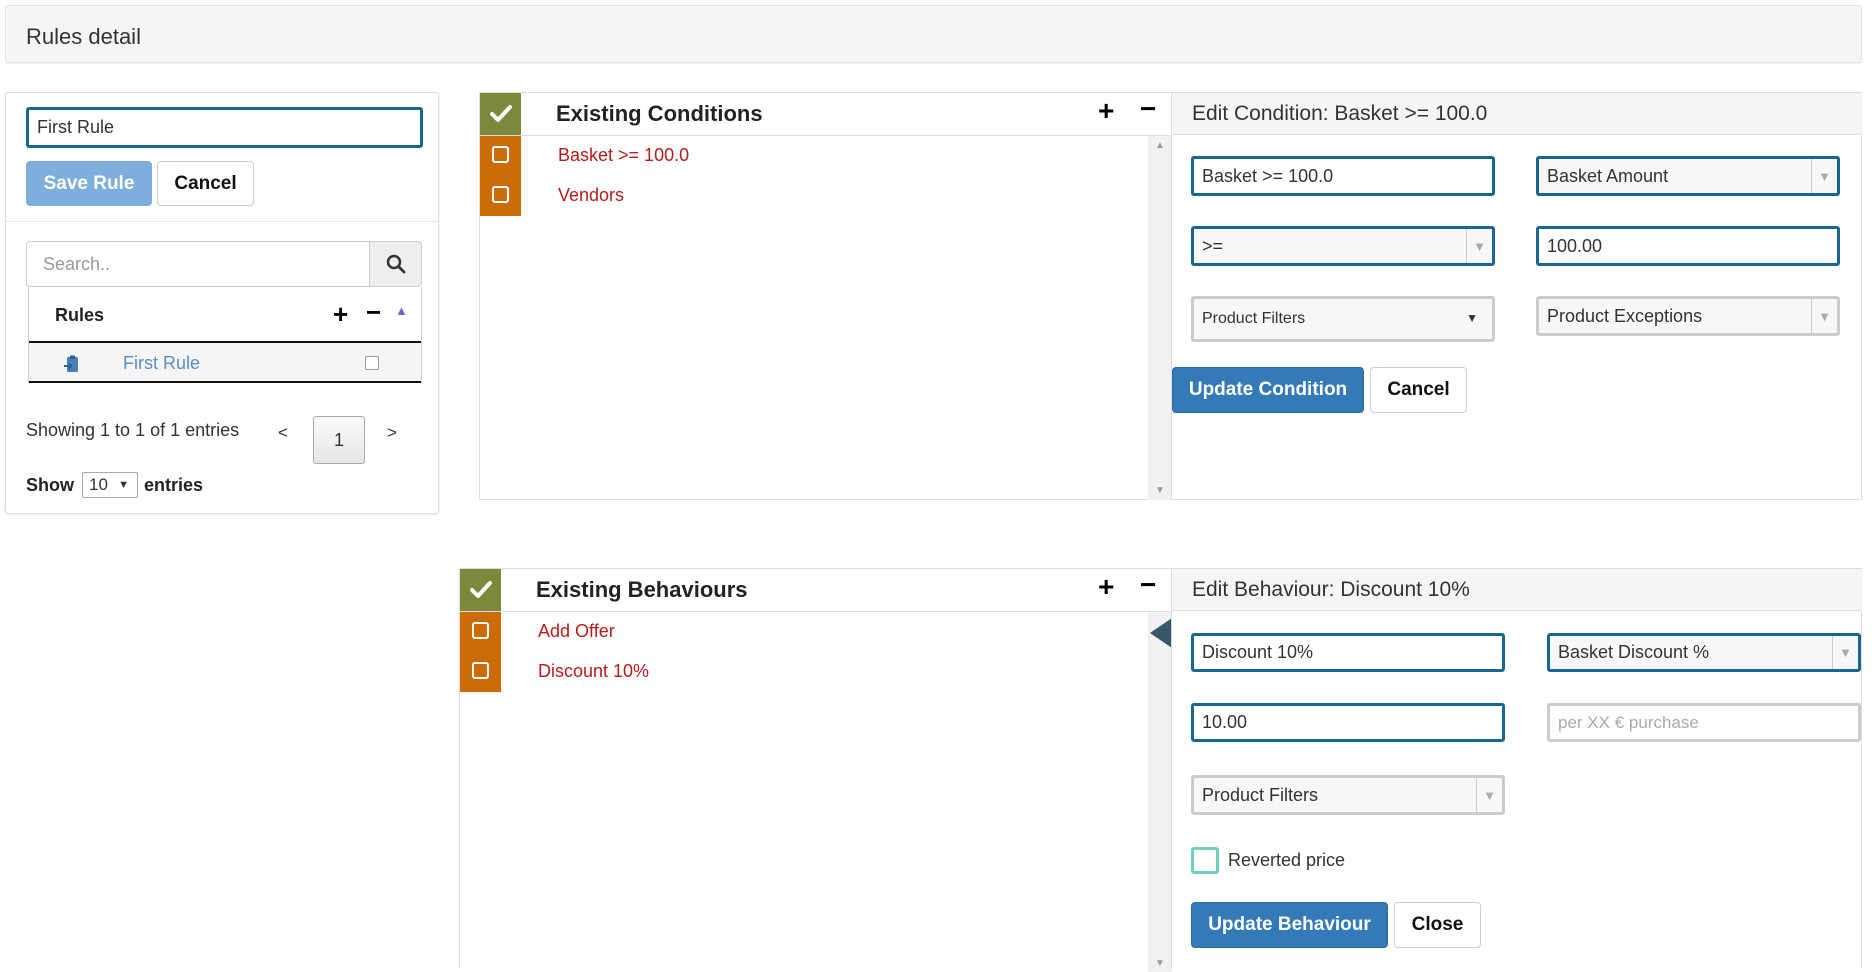 This screenshot has height=972, width=1872. What do you see at coordinates (1160, 145) in the screenshot?
I see `scroll-up-icon: ▲` at bounding box center [1160, 145].